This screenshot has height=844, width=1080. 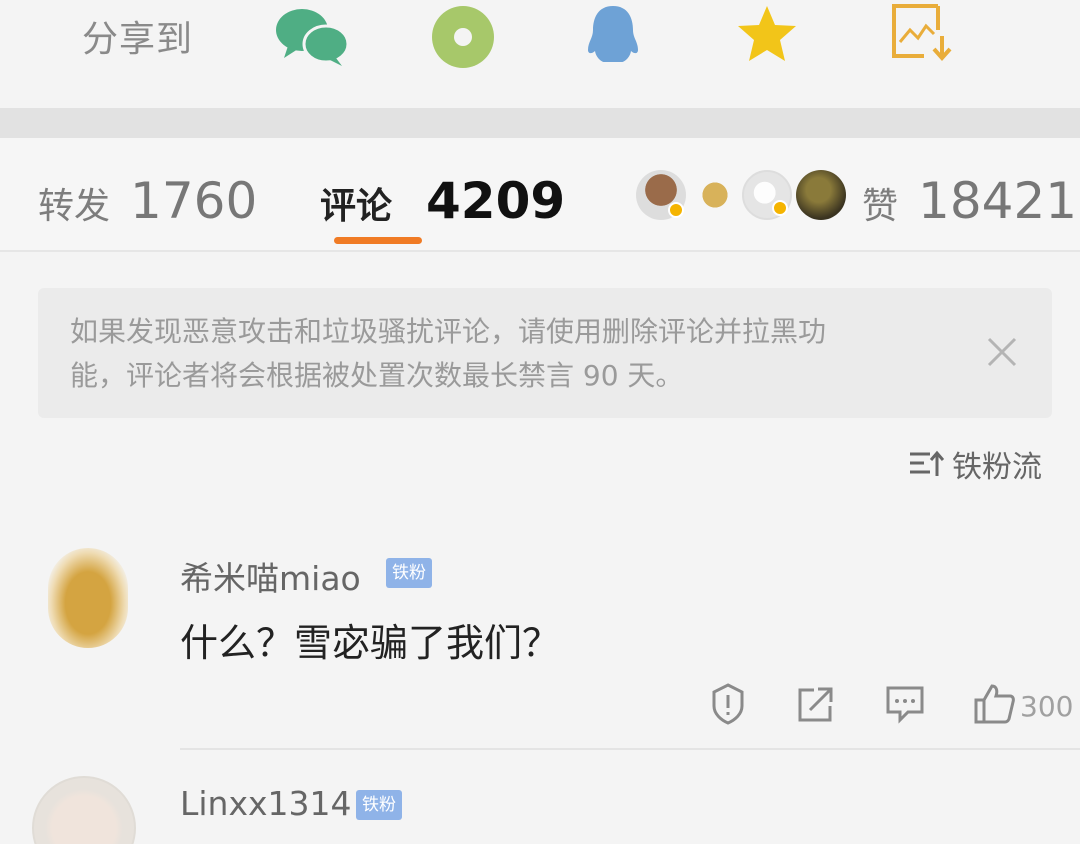 What do you see at coordinates (997, 467) in the screenshot?
I see `sort-label: 铁粉流` at bounding box center [997, 467].